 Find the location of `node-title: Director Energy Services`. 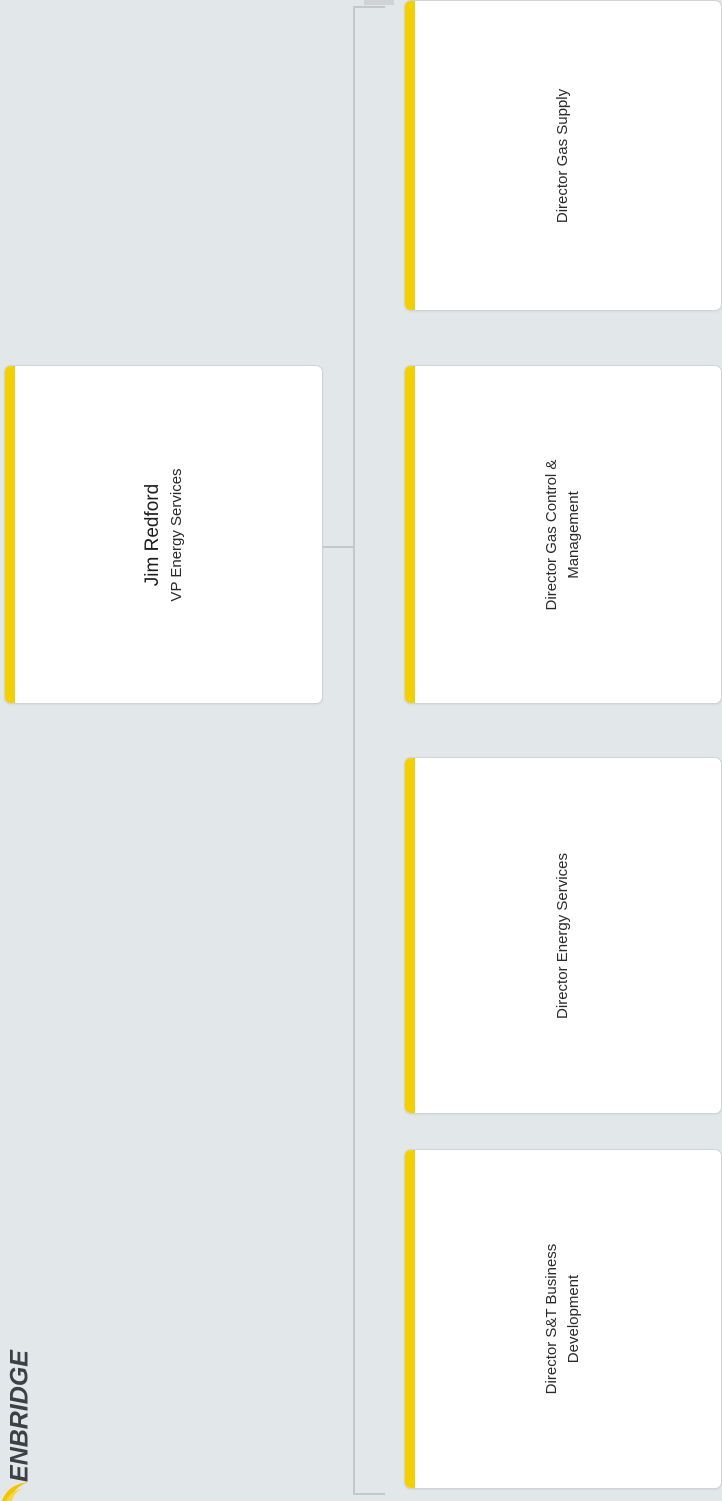

node-title: Director Energy Services is located at coordinates (562, 935).